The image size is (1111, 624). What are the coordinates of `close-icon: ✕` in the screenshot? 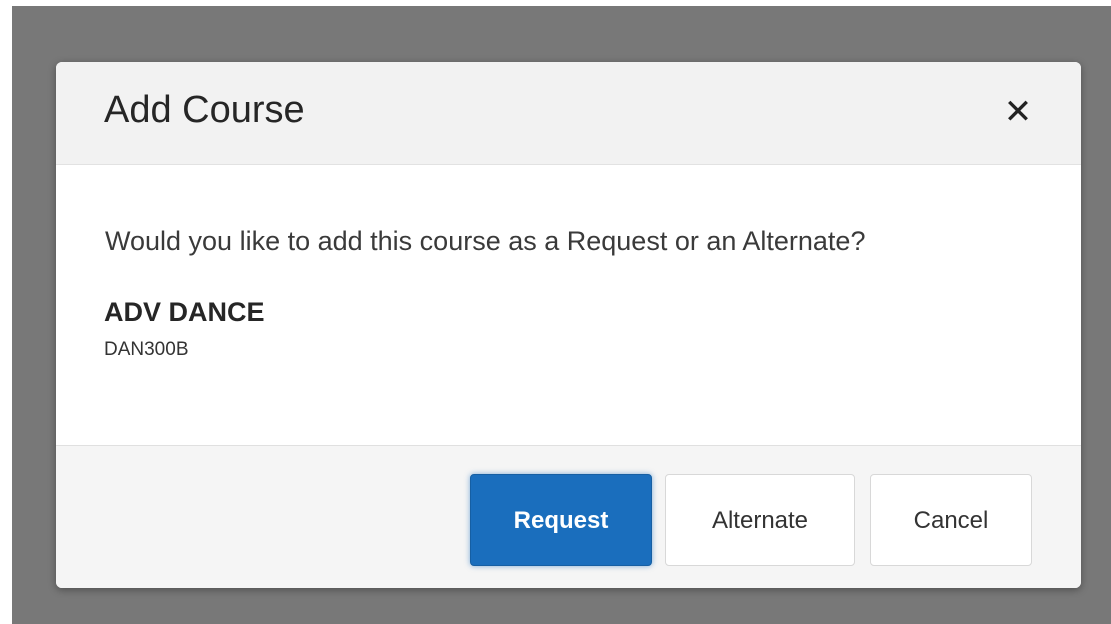 It's located at (1018, 112).